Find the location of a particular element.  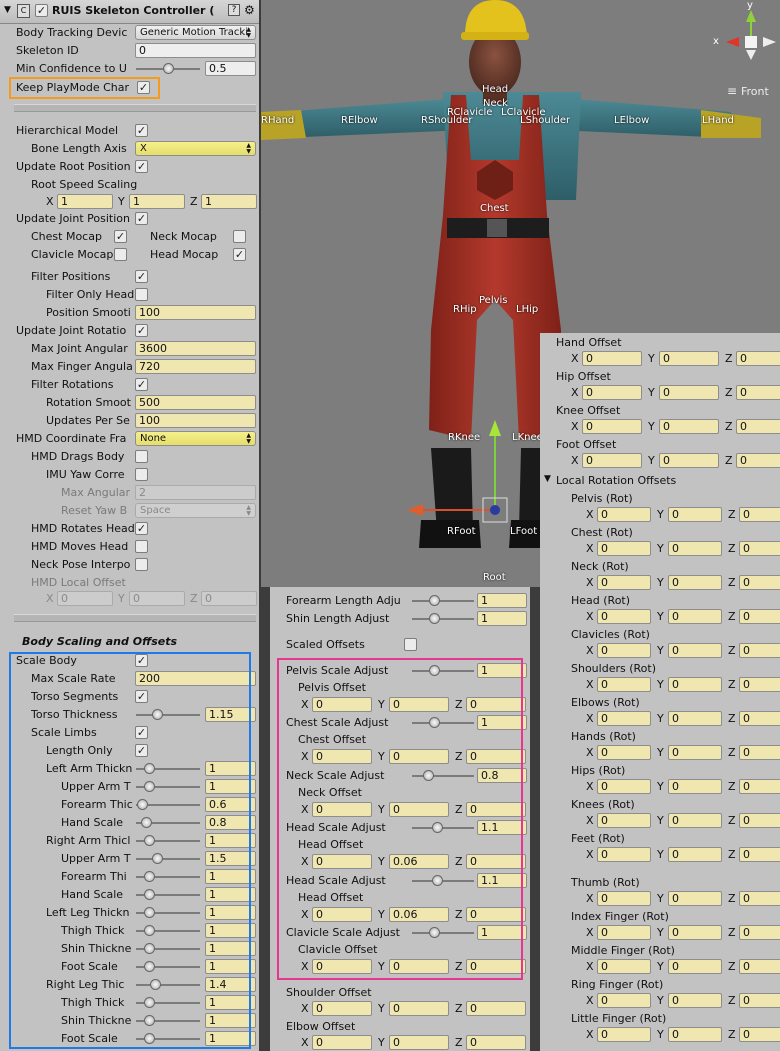

neck-mocap-checkbox is located at coordinates (239, 236).